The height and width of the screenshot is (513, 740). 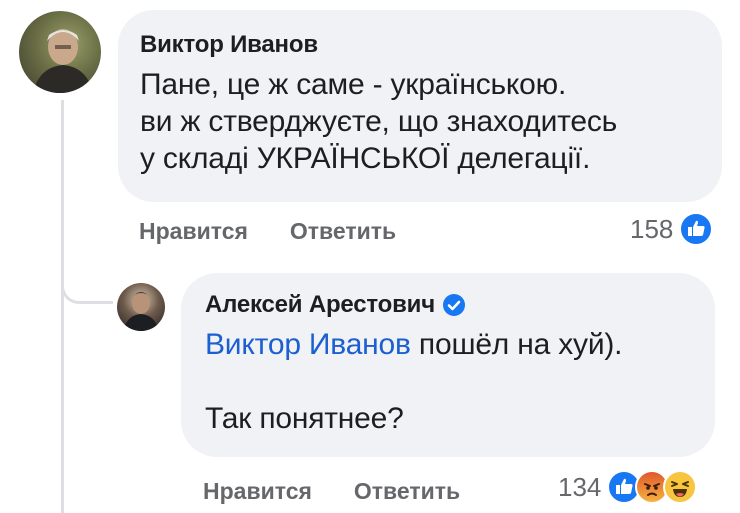 I want to click on comment-line: Пане, це ж саме - українською., so click(x=353, y=84).